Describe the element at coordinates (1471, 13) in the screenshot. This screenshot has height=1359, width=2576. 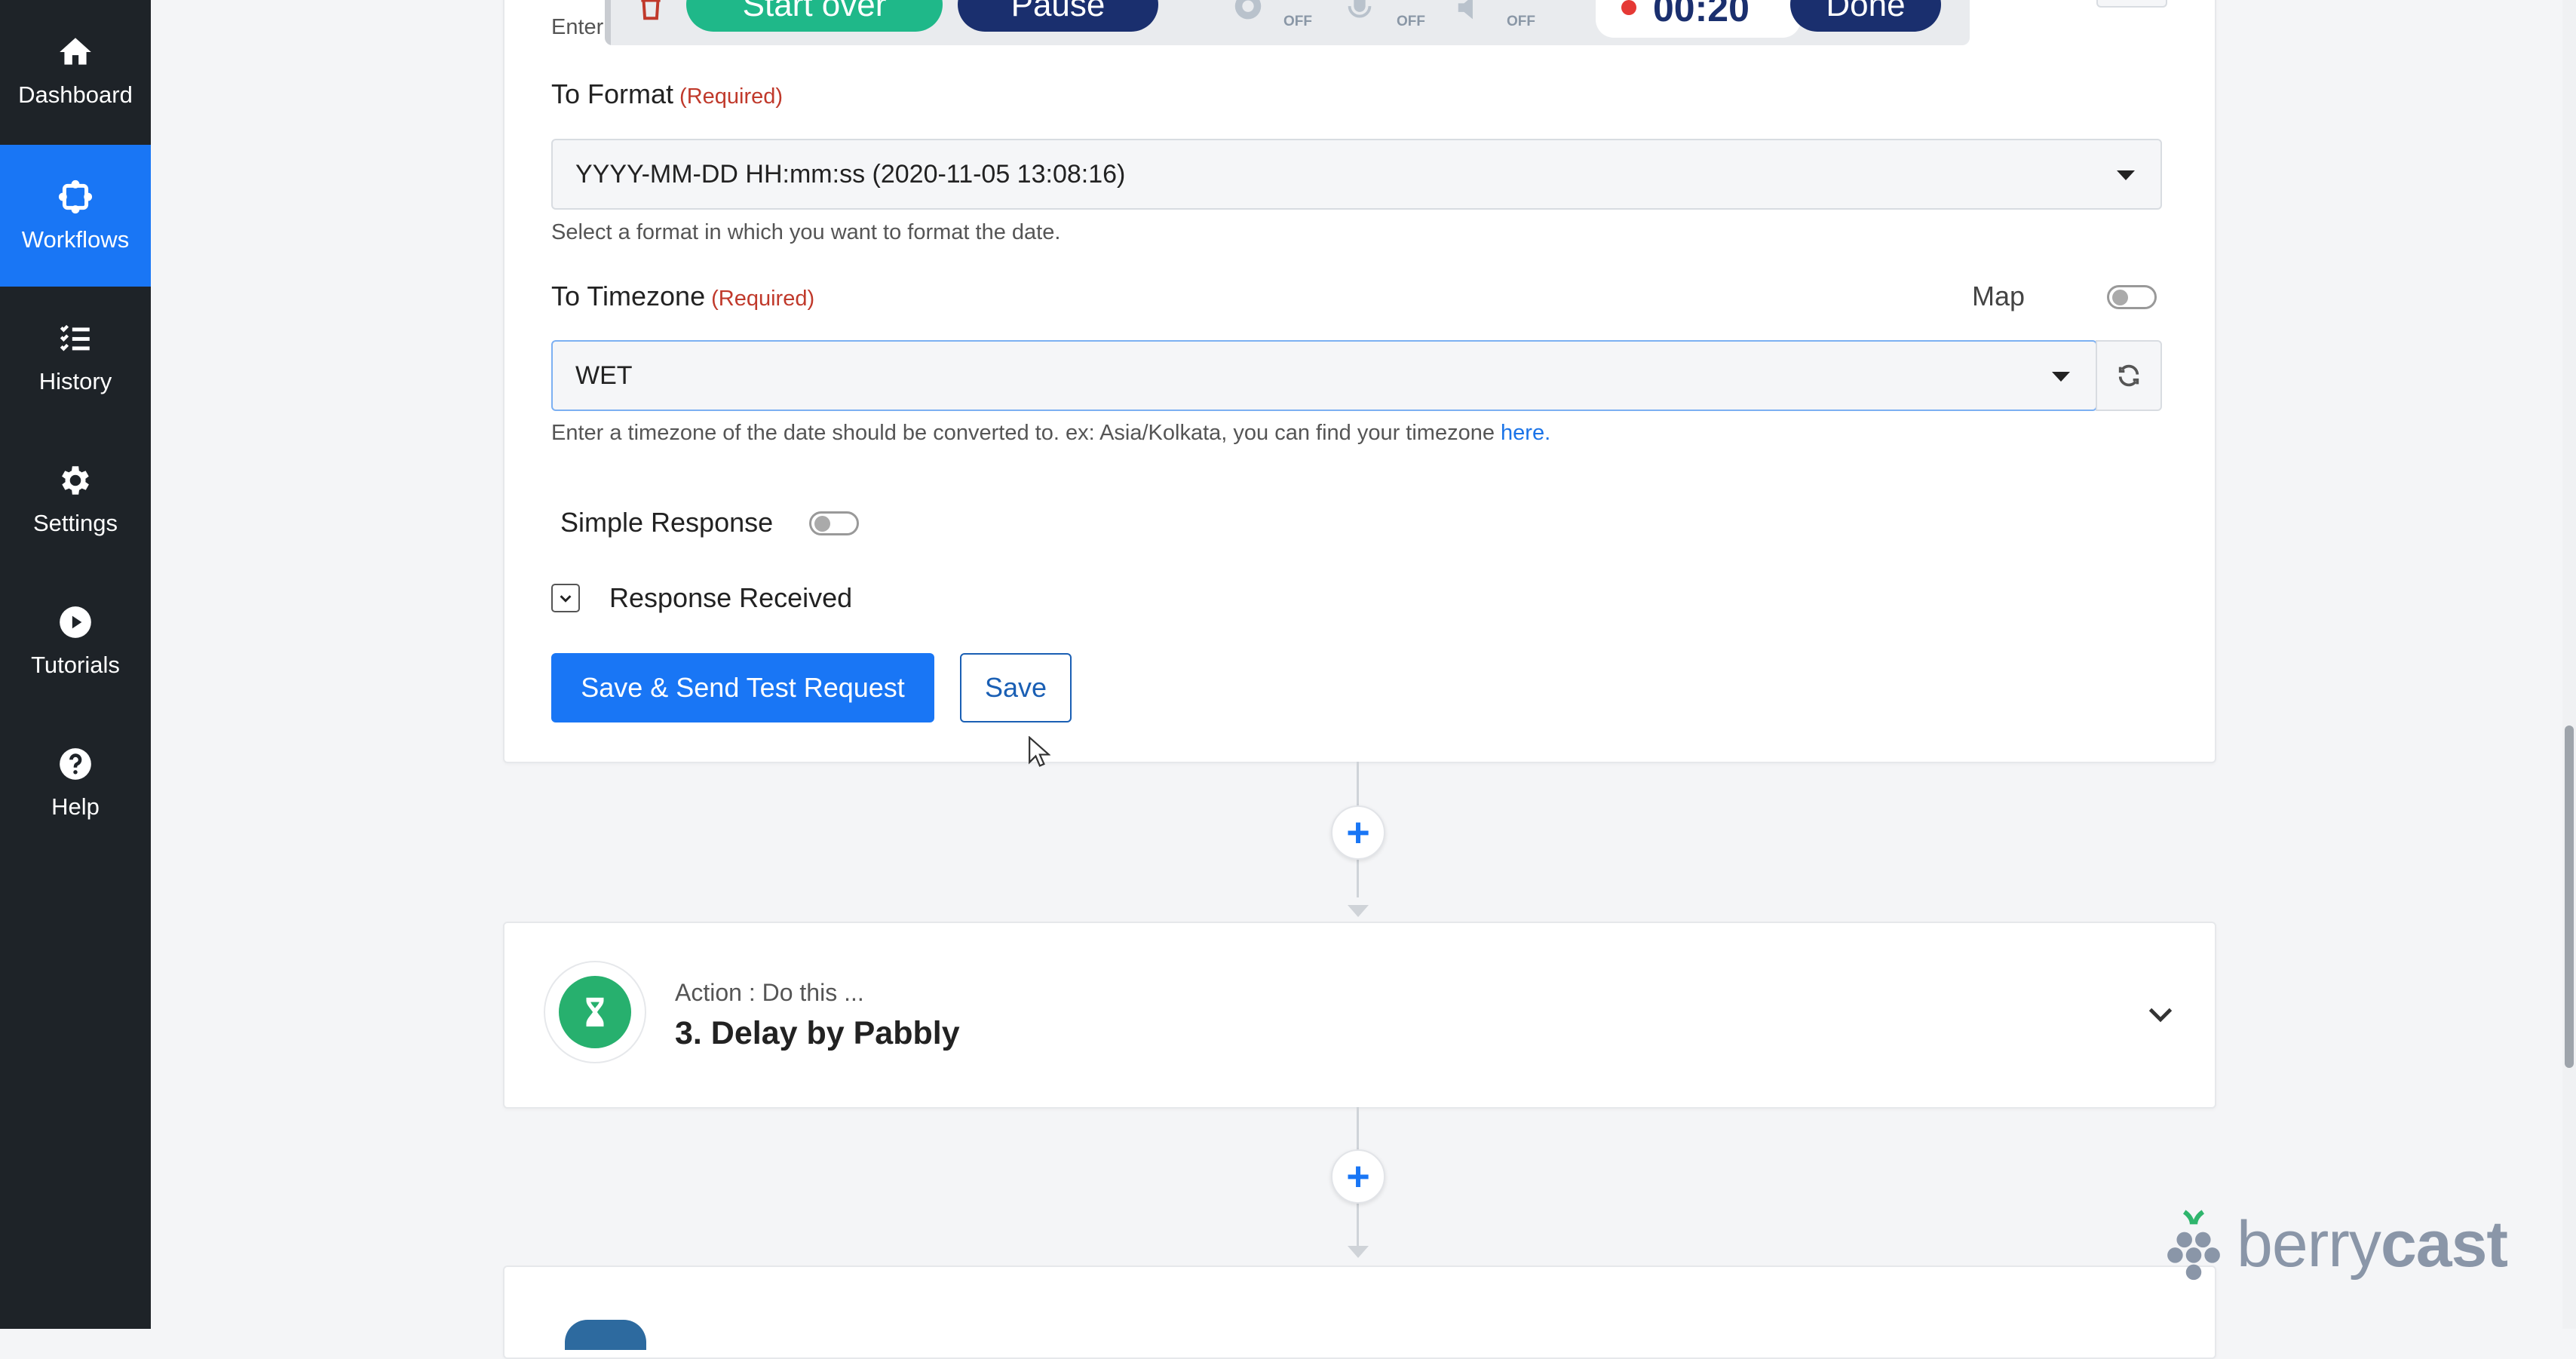
I see `speaker-icon` at that location.